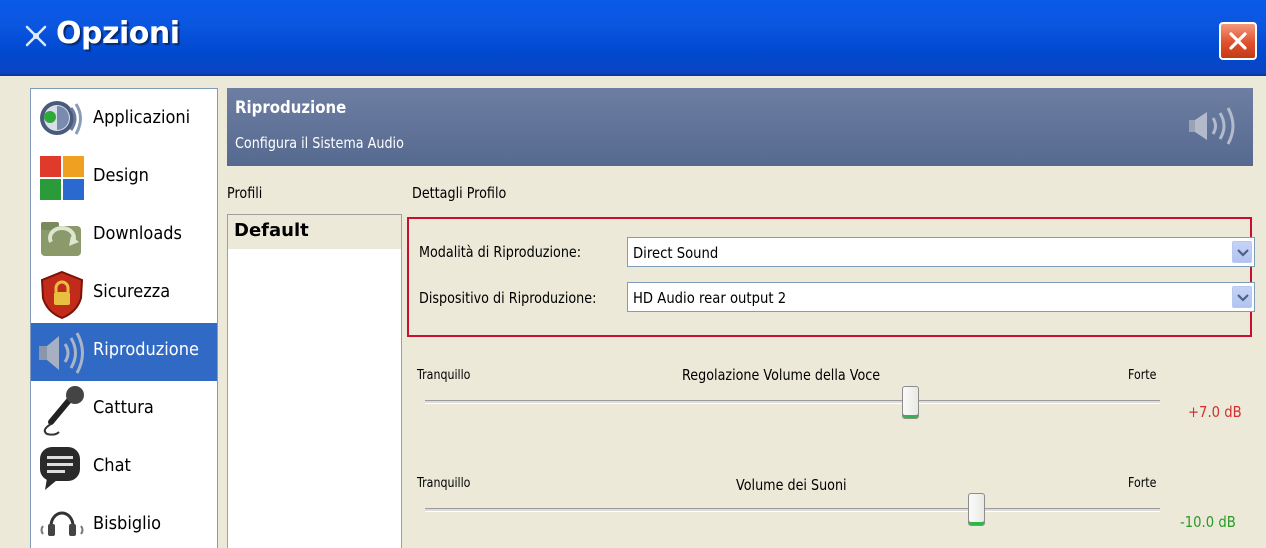 This screenshot has height=548, width=1266. What do you see at coordinates (142, 117) in the screenshot?
I see `sidebar-item-label: Applicazioni` at bounding box center [142, 117].